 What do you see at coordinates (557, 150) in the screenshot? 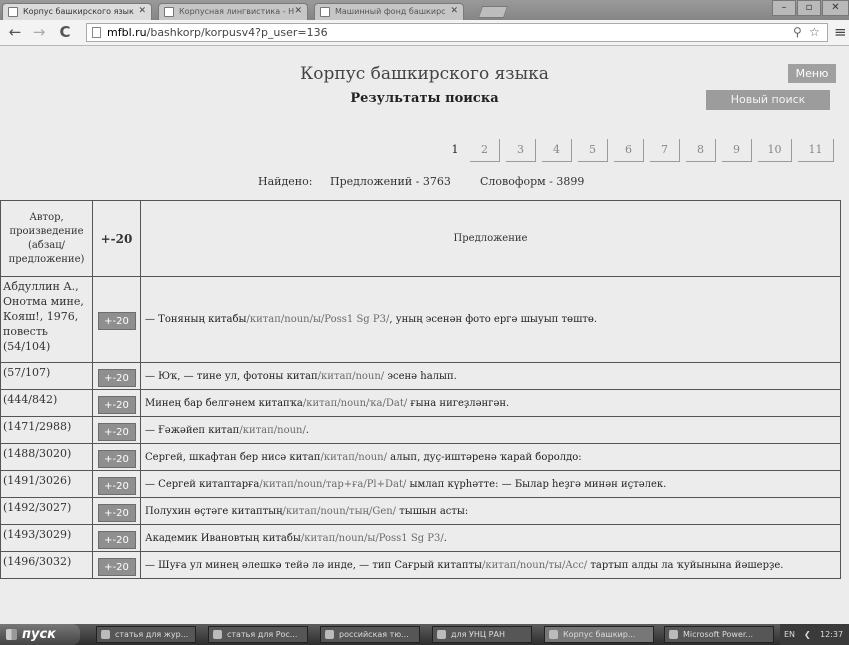
I see `page-link: 4` at bounding box center [557, 150].